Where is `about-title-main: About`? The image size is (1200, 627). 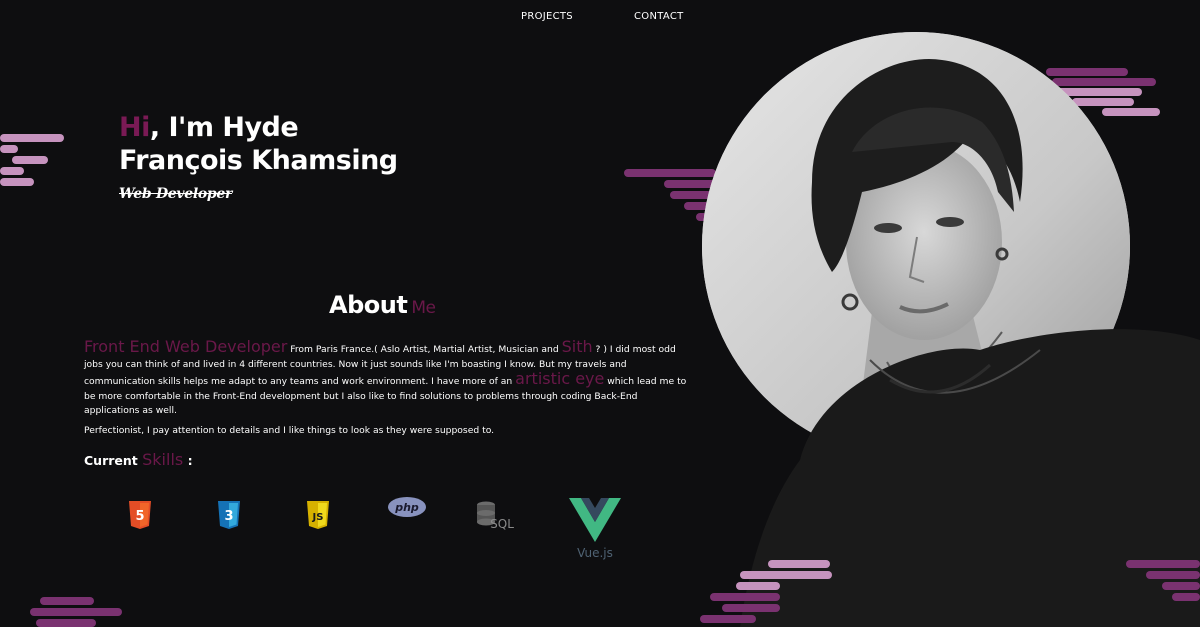
about-title-main: About is located at coordinates (368, 305).